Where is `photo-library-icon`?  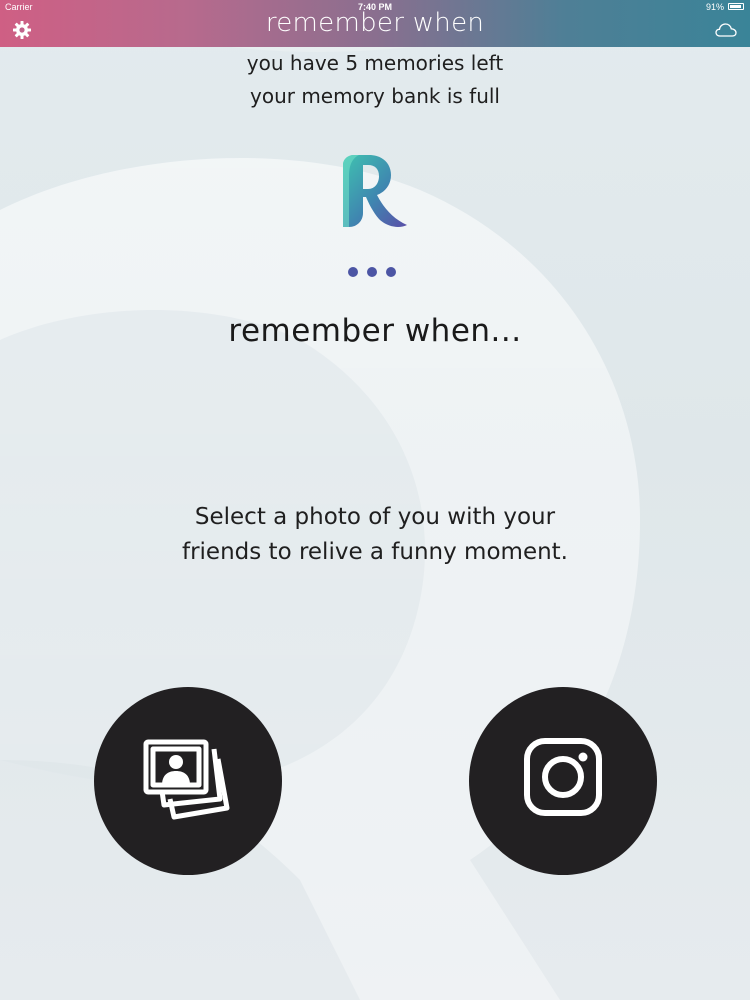 photo-library-icon is located at coordinates (186, 779).